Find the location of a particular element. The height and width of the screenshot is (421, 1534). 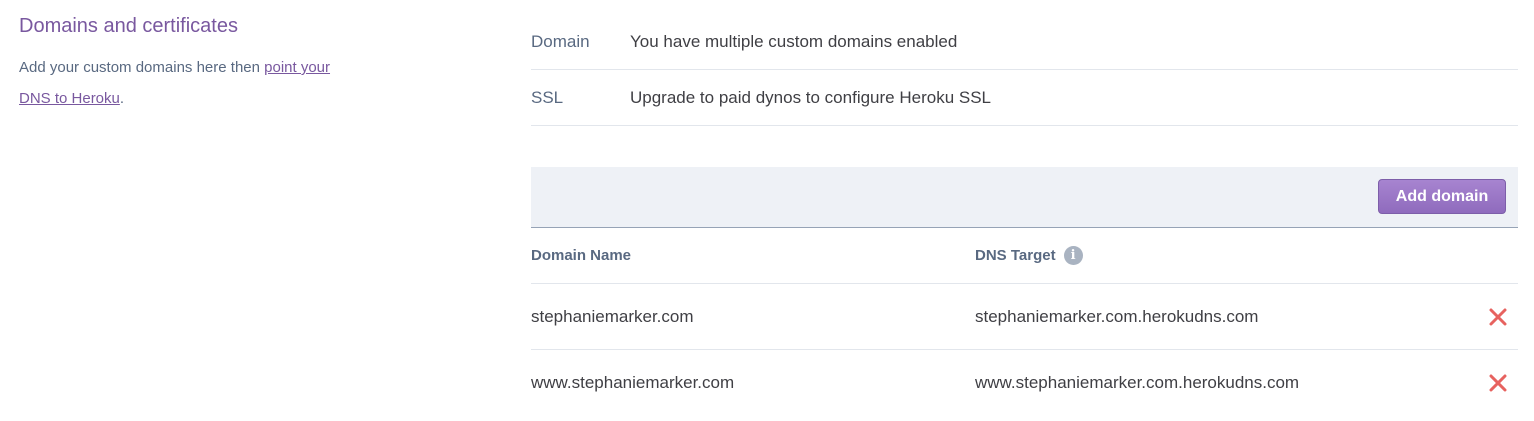

ssl-info-label: SSL is located at coordinates (547, 97).